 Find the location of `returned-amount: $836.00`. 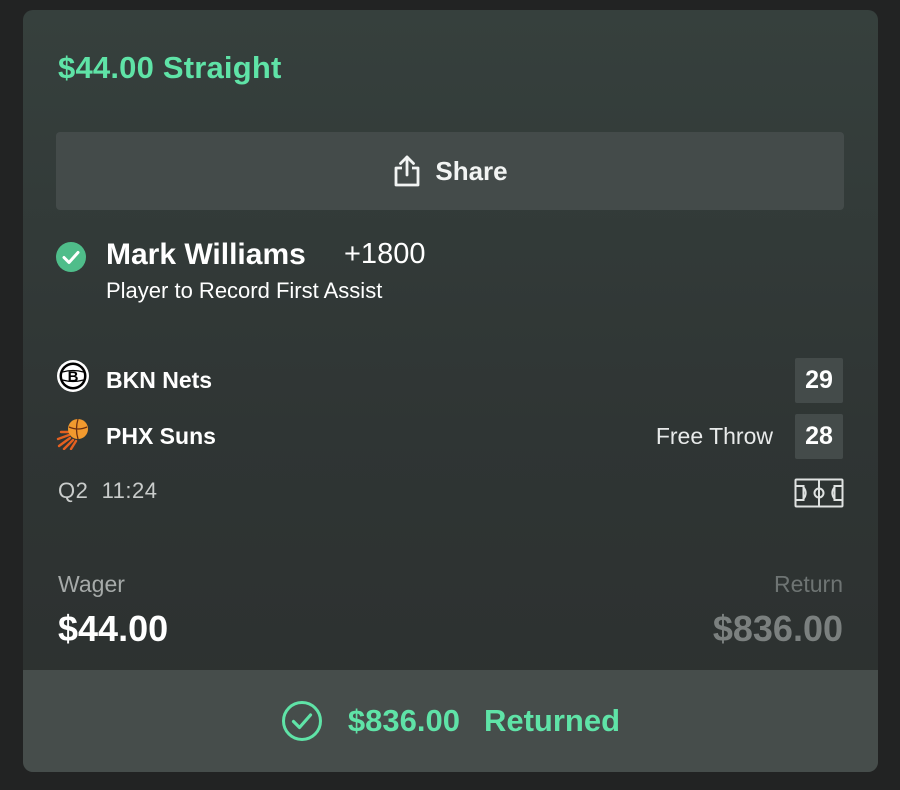

returned-amount: $836.00 is located at coordinates (403, 720).